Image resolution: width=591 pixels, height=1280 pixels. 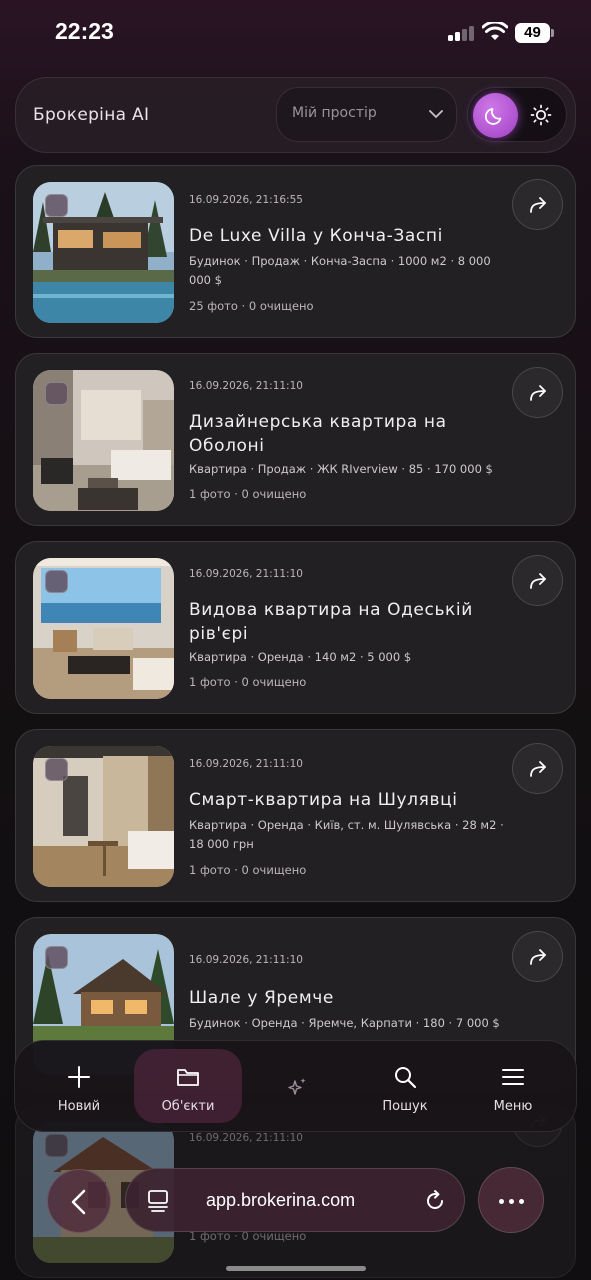 What do you see at coordinates (495, 31) in the screenshot?
I see `wifi-icon` at bounding box center [495, 31].